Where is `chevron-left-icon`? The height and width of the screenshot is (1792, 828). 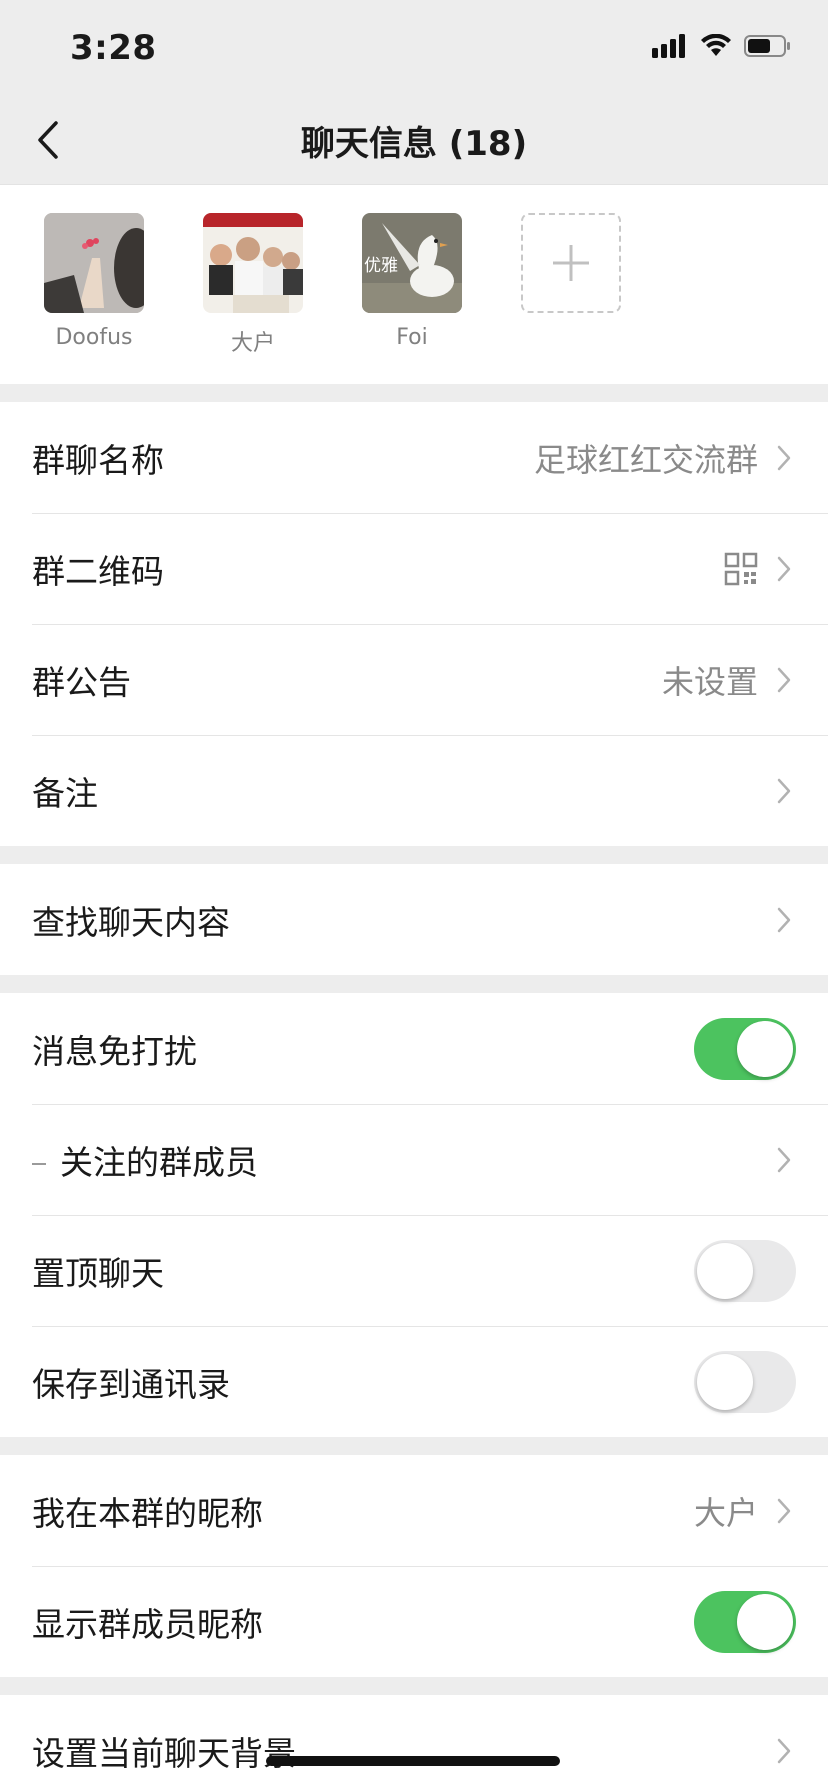 chevron-left-icon is located at coordinates (48, 140).